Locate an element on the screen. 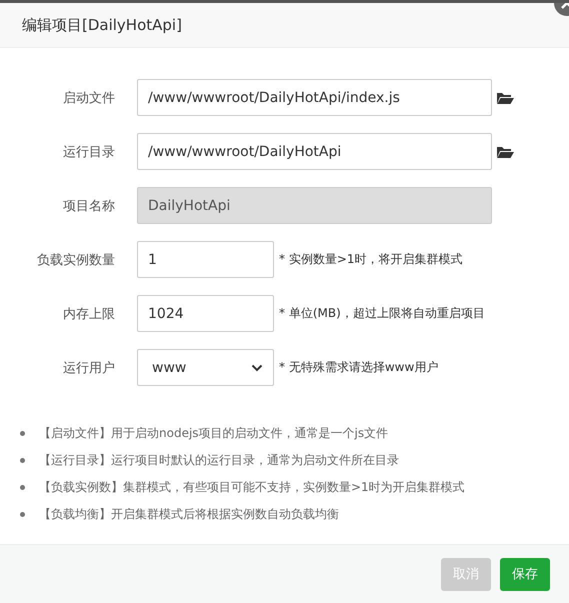 The image size is (569, 603). dialog-title: 编辑项目[DailyHotApi] is located at coordinates (102, 25).